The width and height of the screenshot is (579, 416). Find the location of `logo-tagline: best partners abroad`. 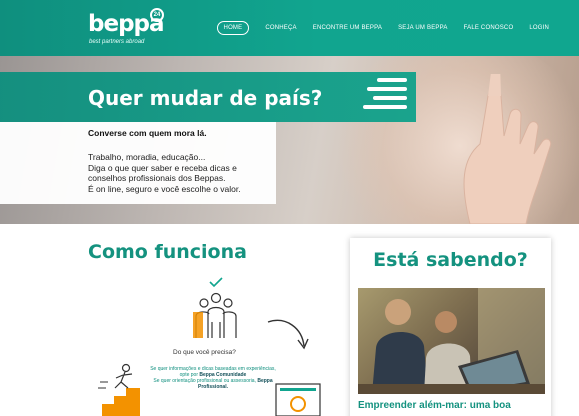

logo-tagline: best partners abroad is located at coordinates (117, 42).